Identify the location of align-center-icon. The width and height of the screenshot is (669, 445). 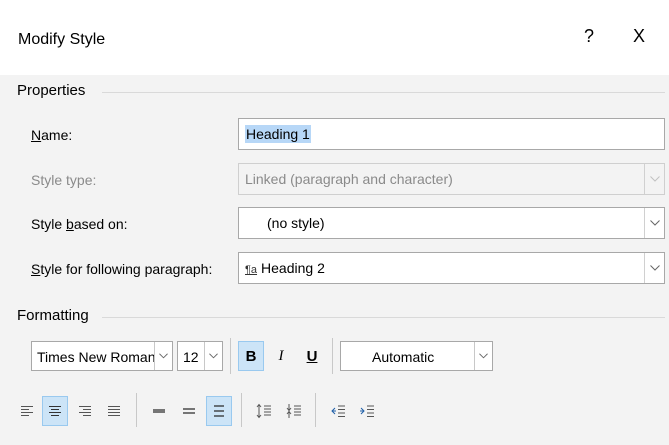
(55, 411).